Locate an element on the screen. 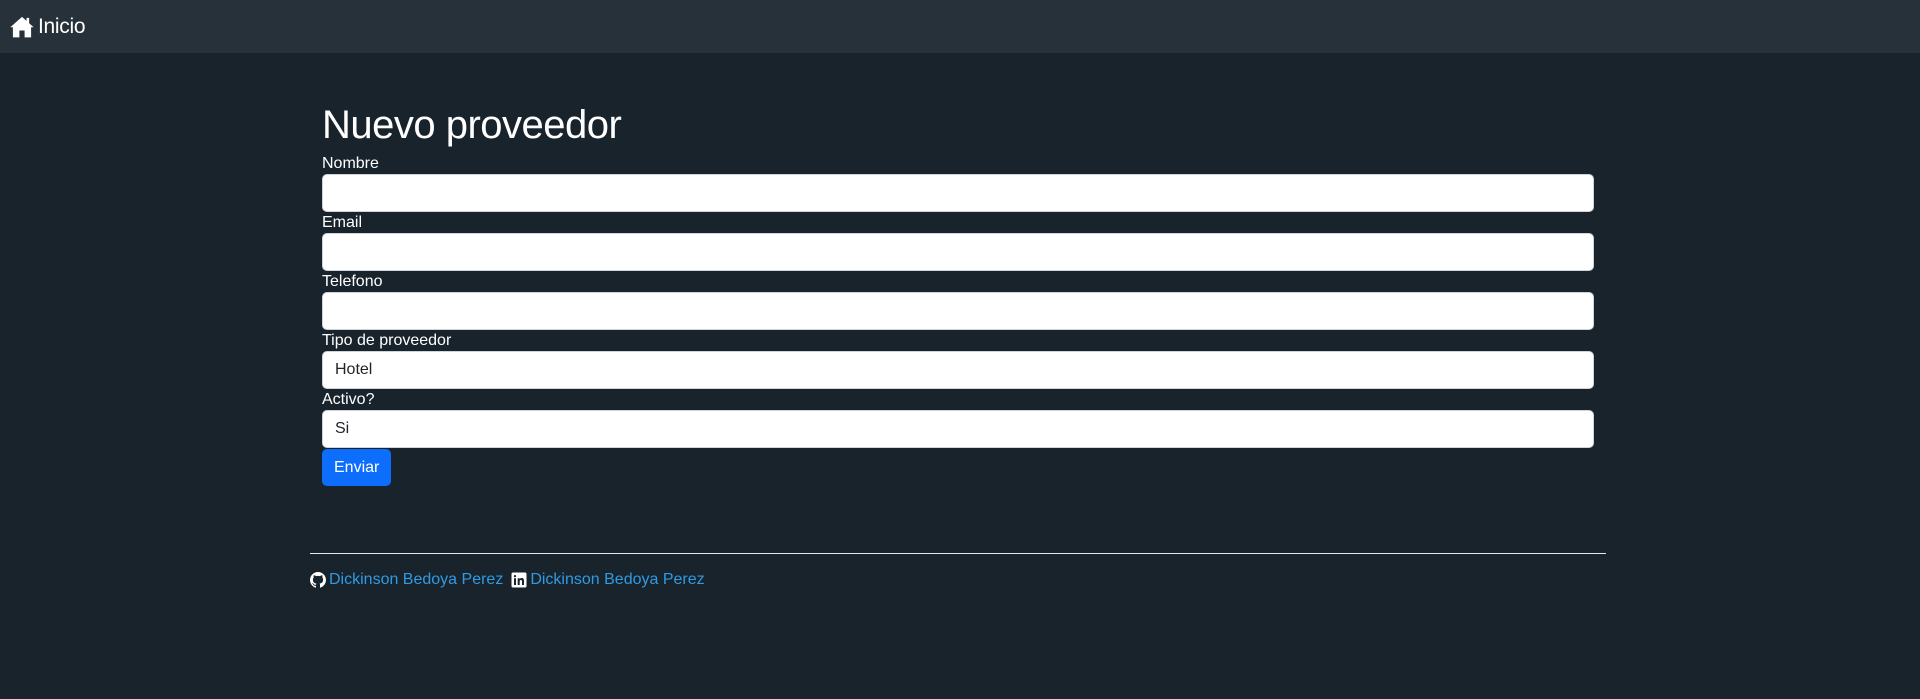 This screenshot has height=699, width=1920. home-link-label: Inicio is located at coordinates (62, 26).